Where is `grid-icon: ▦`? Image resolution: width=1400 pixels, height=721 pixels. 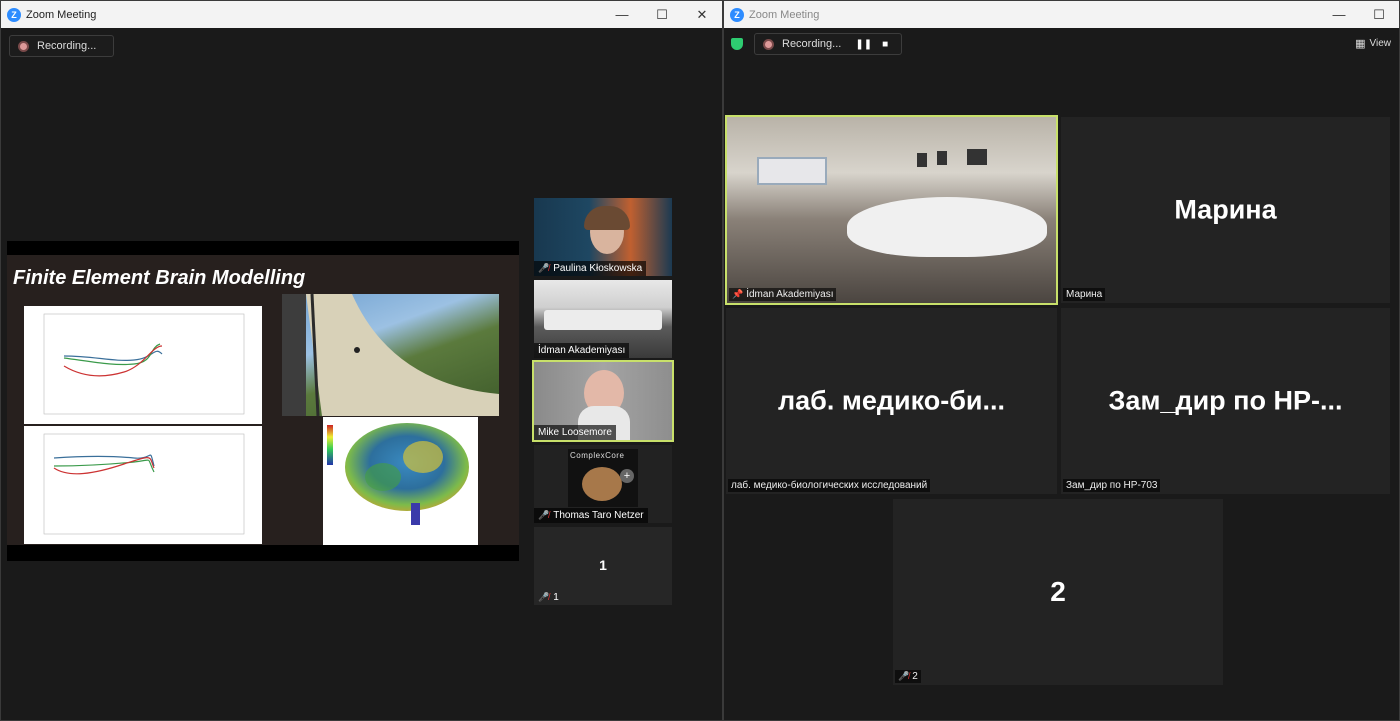 grid-icon: ▦ is located at coordinates (1360, 44).